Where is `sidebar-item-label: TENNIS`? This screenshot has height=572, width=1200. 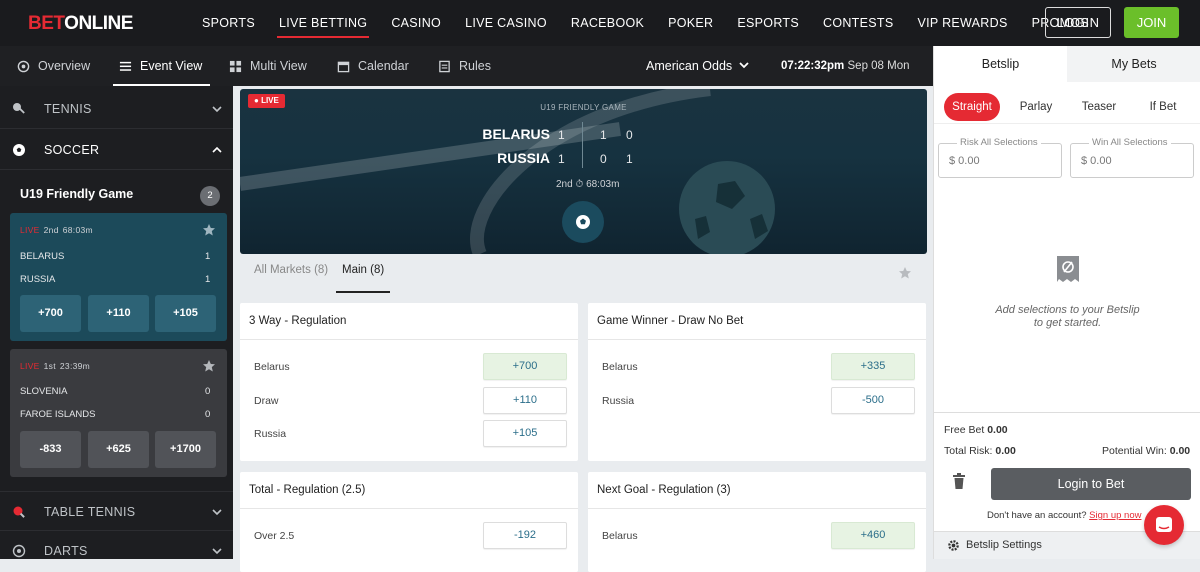 sidebar-item-label: TENNIS is located at coordinates (68, 109).